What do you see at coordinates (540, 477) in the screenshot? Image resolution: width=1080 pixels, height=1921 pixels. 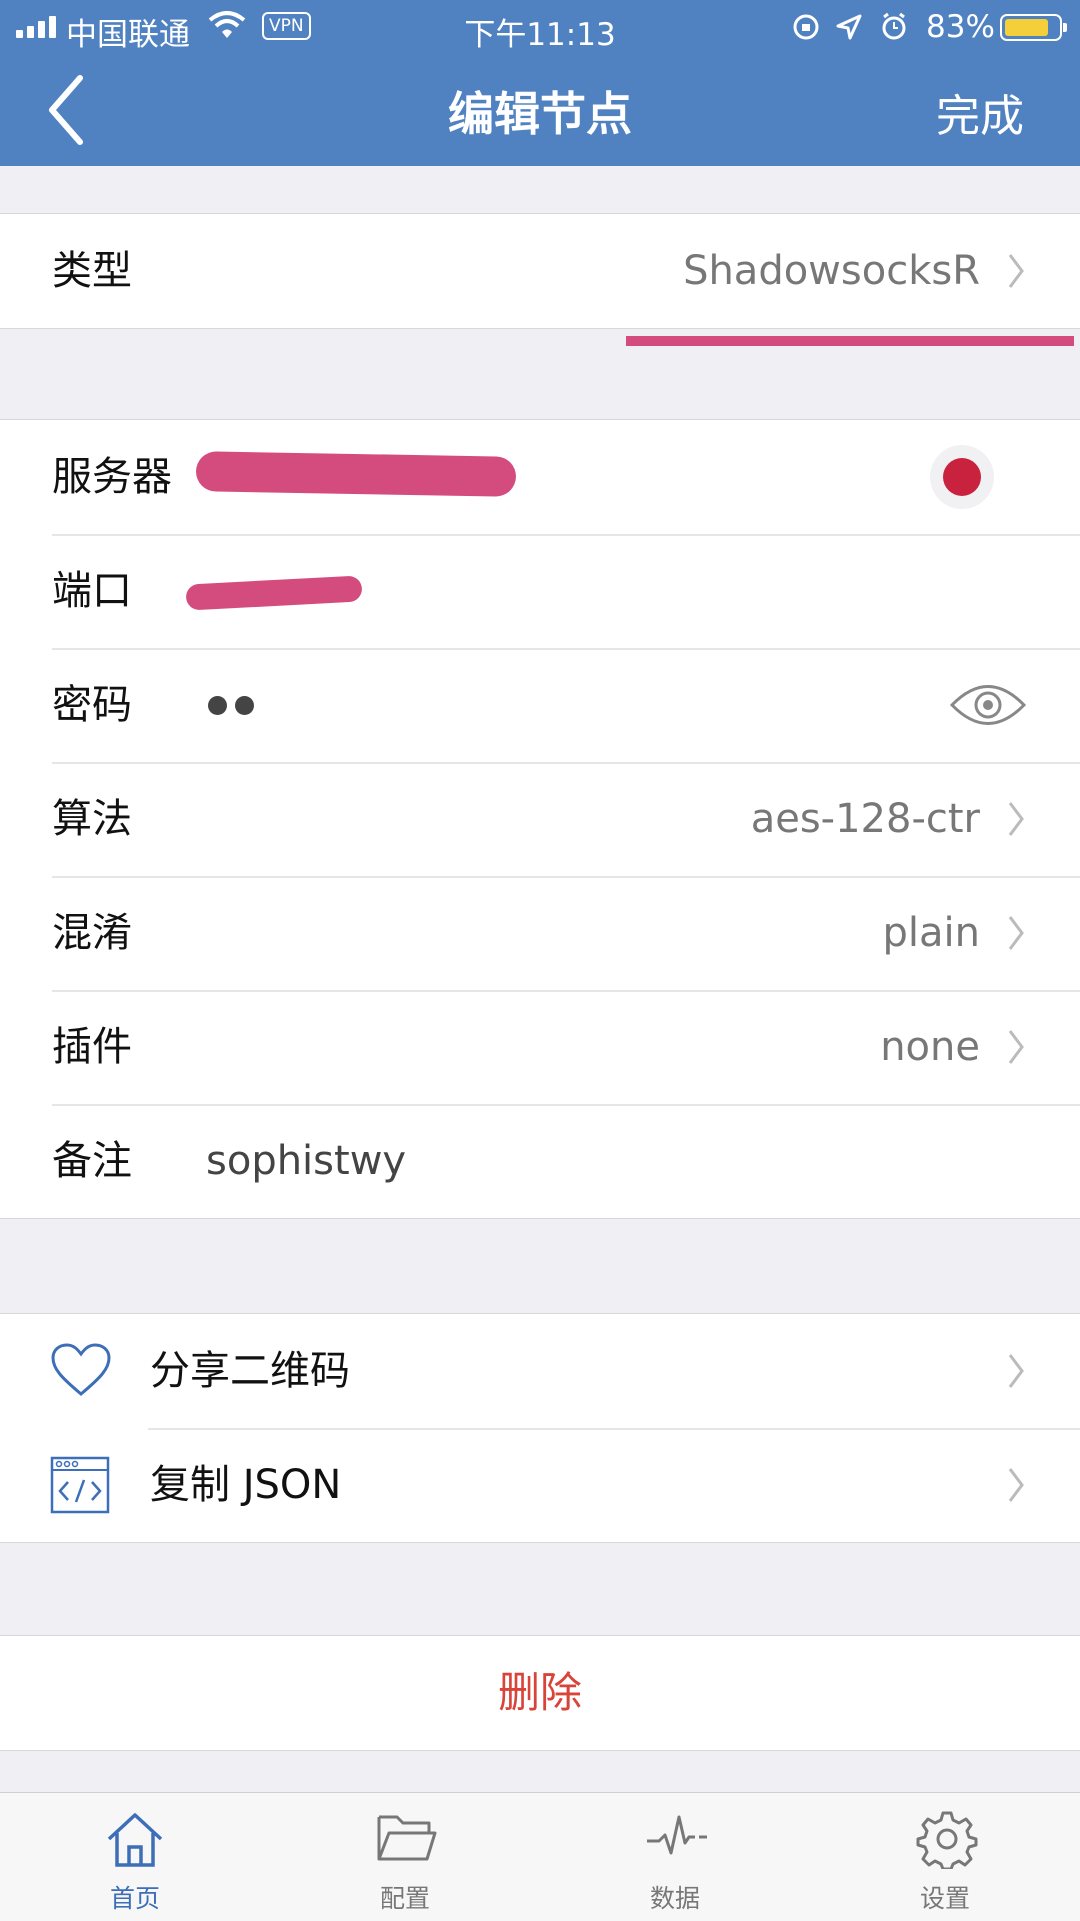 I see `server-row: 服务器` at bounding box center [540, 477].